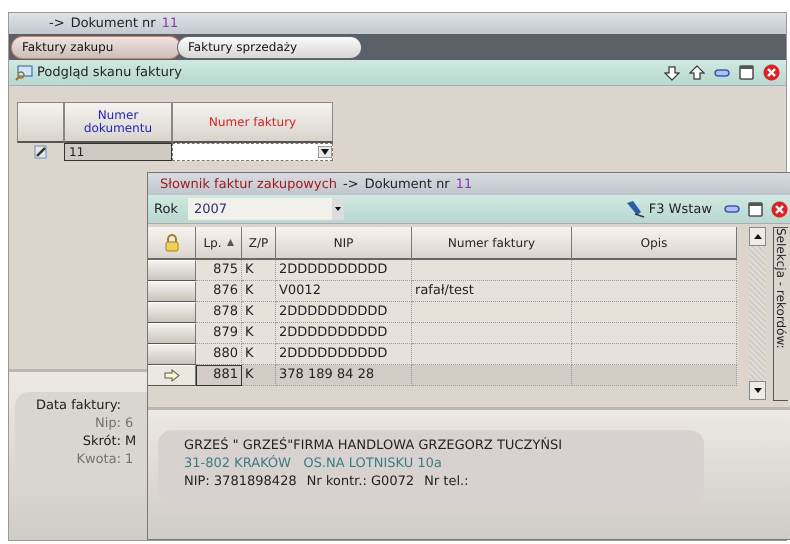 The height and width of the screenshot is (544, 790). I want to click on phone-label: Nr tel.:, so click(446, 481).